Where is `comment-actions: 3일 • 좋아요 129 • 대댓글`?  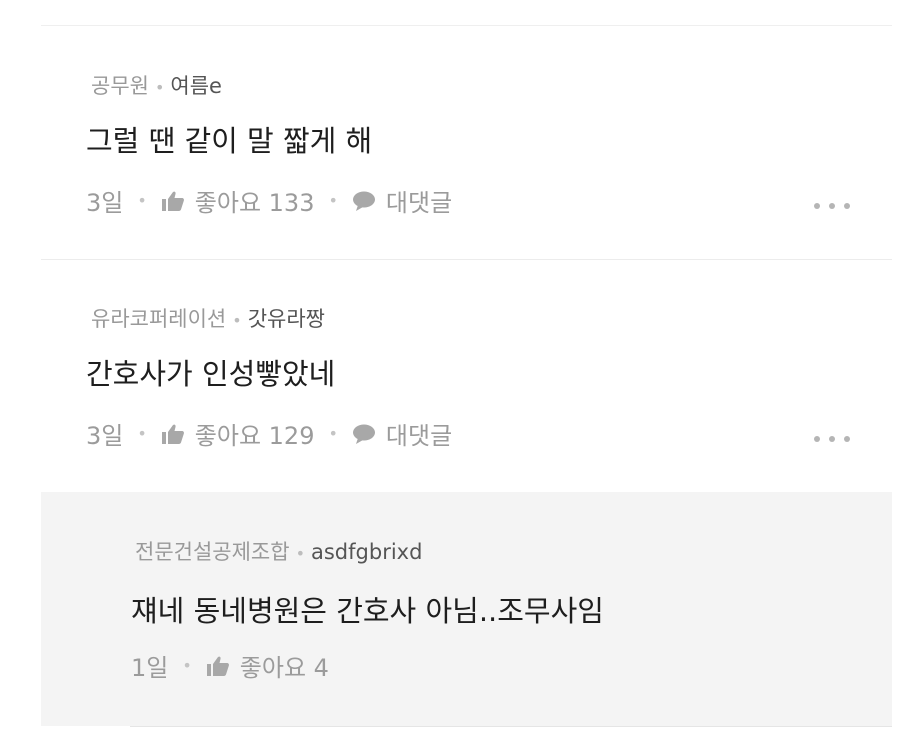 comment-actions: 3일 • 좋아요 129 • 대댓글 is located at coordinates (269, 433).